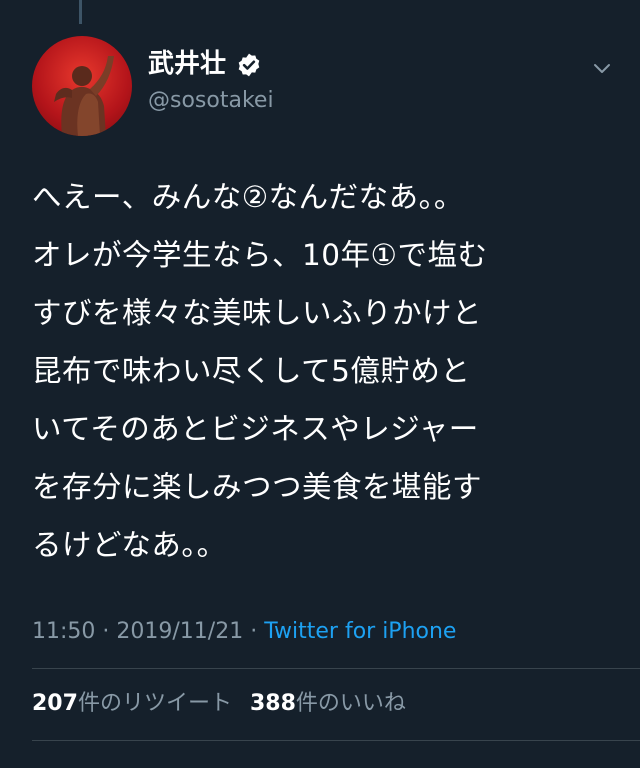 The width and height of the screenshot is (640, 768). What do you see at coordinates (187, 64) in the screenshot?
I see `display-name: 武井壮` at bounding box center [187, 64].